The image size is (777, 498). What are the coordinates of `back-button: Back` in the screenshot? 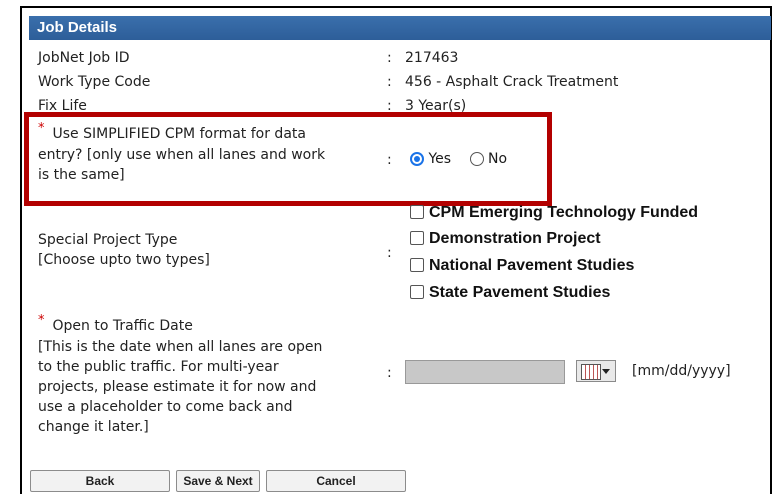 It's located at (100, 481).